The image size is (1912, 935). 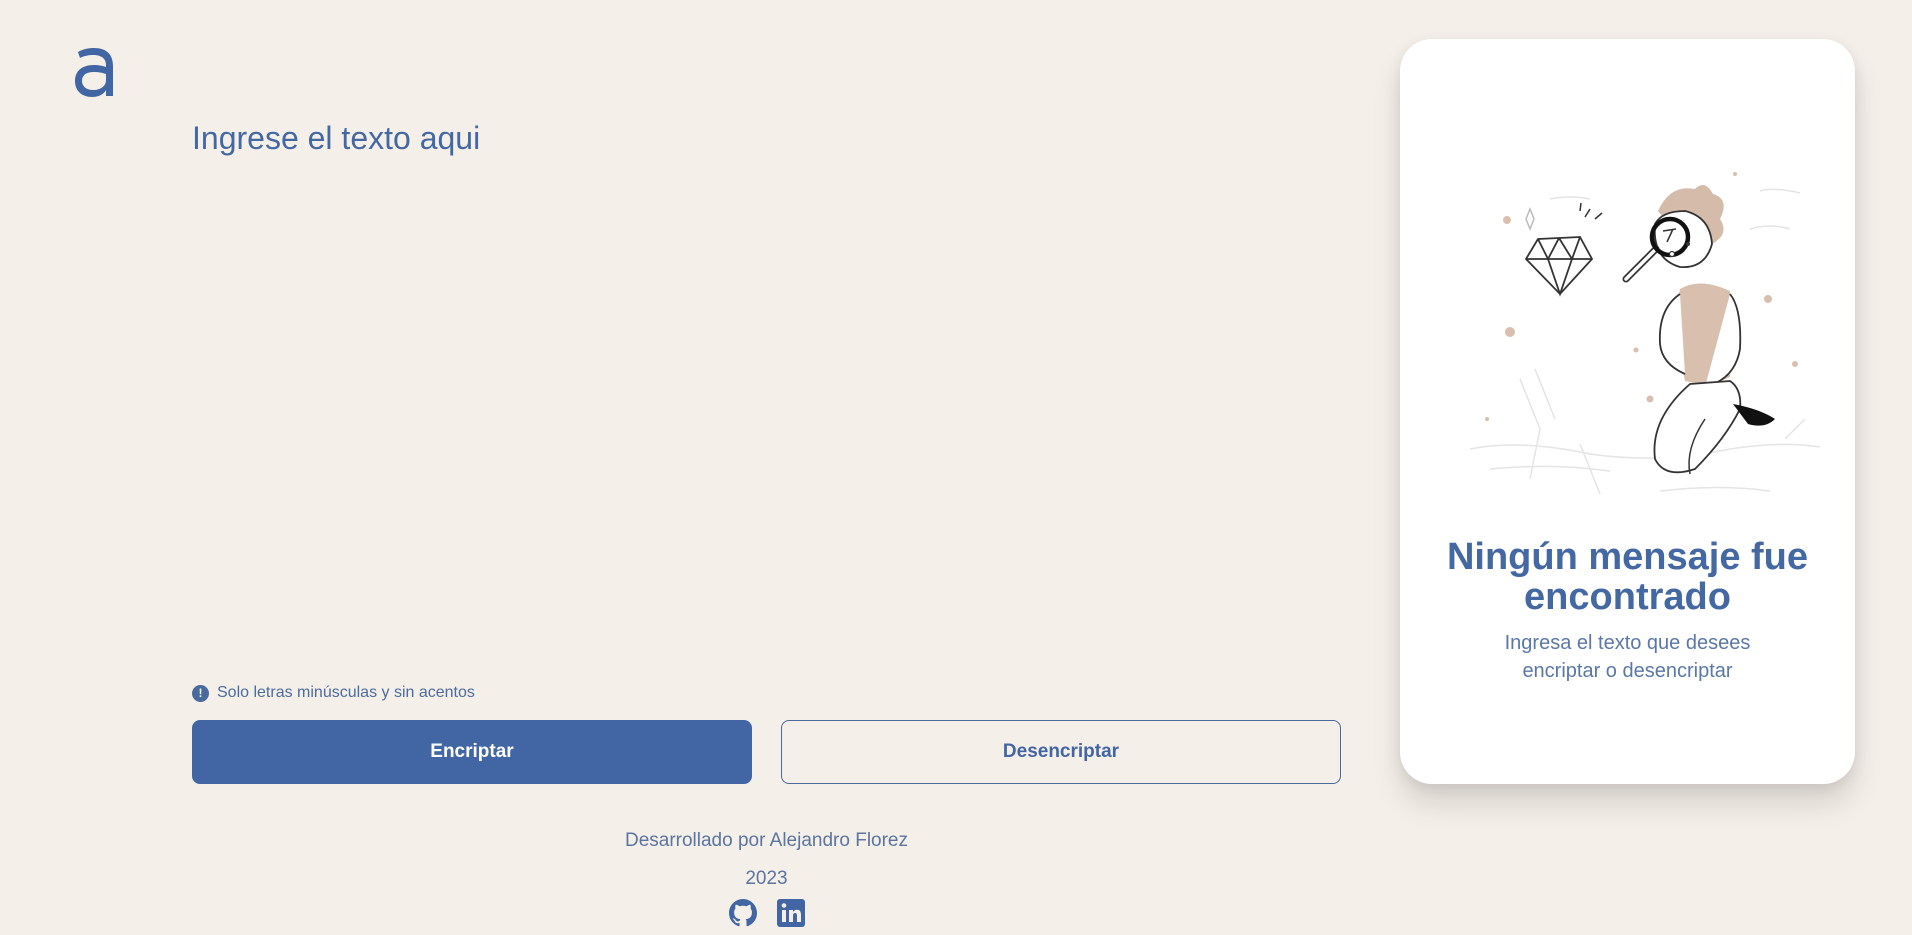 I want to click on github-icon, so click(x=743, y=913).